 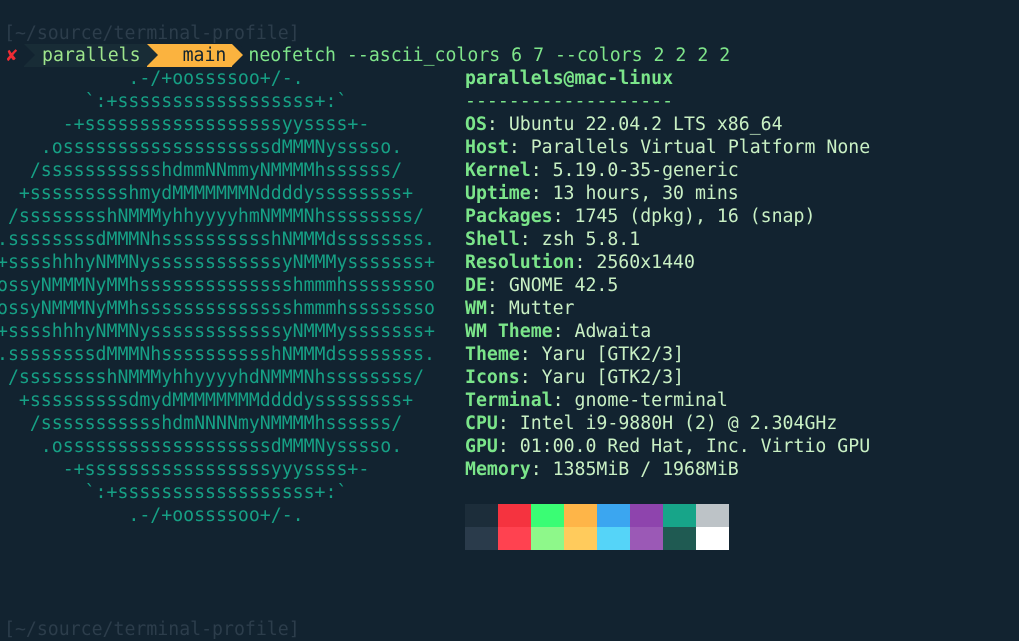 What do you see at coordinates (695, 446) in the screenshot?
I see `info-value: 01:00.0 Red Hat, Inc. Virtio GPU` at bounding box center [695, 446].